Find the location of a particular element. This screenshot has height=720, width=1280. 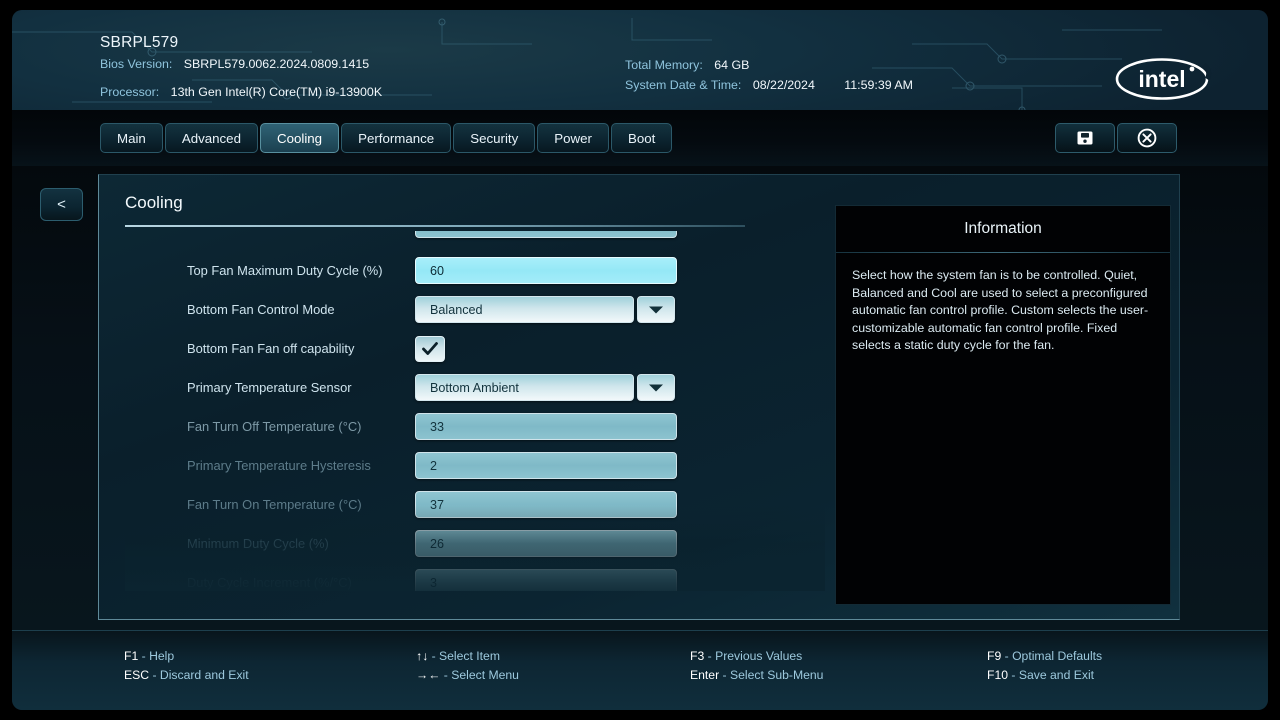

footer-desc: - Optimal Defaults is located at coordinates (1052, 656).